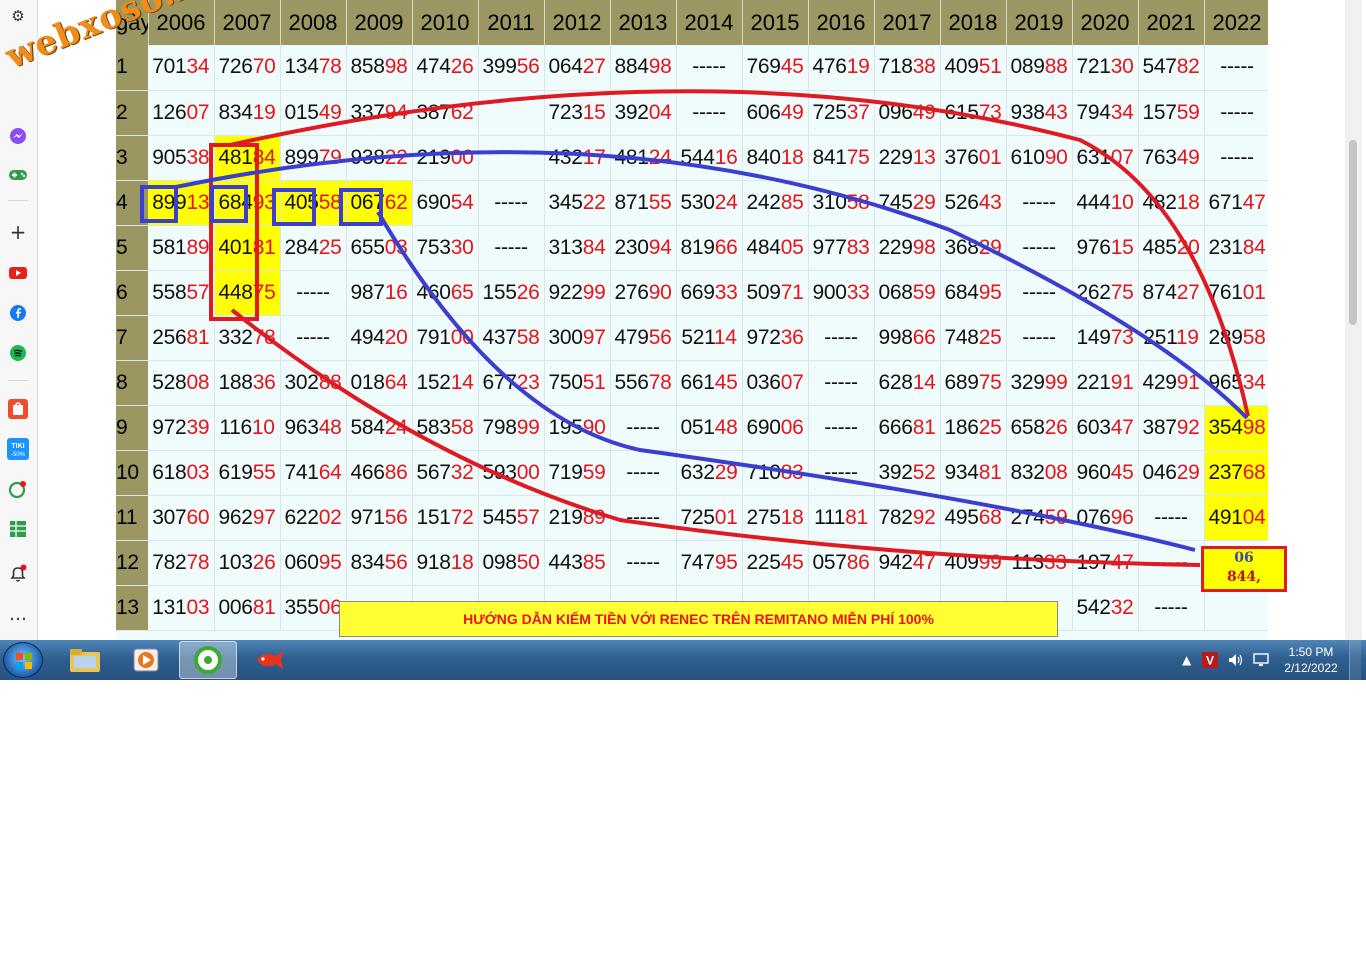 The height and width of the screenshot is (971, 1366). I want to click on result-prefix: 018, so click(367, 382).